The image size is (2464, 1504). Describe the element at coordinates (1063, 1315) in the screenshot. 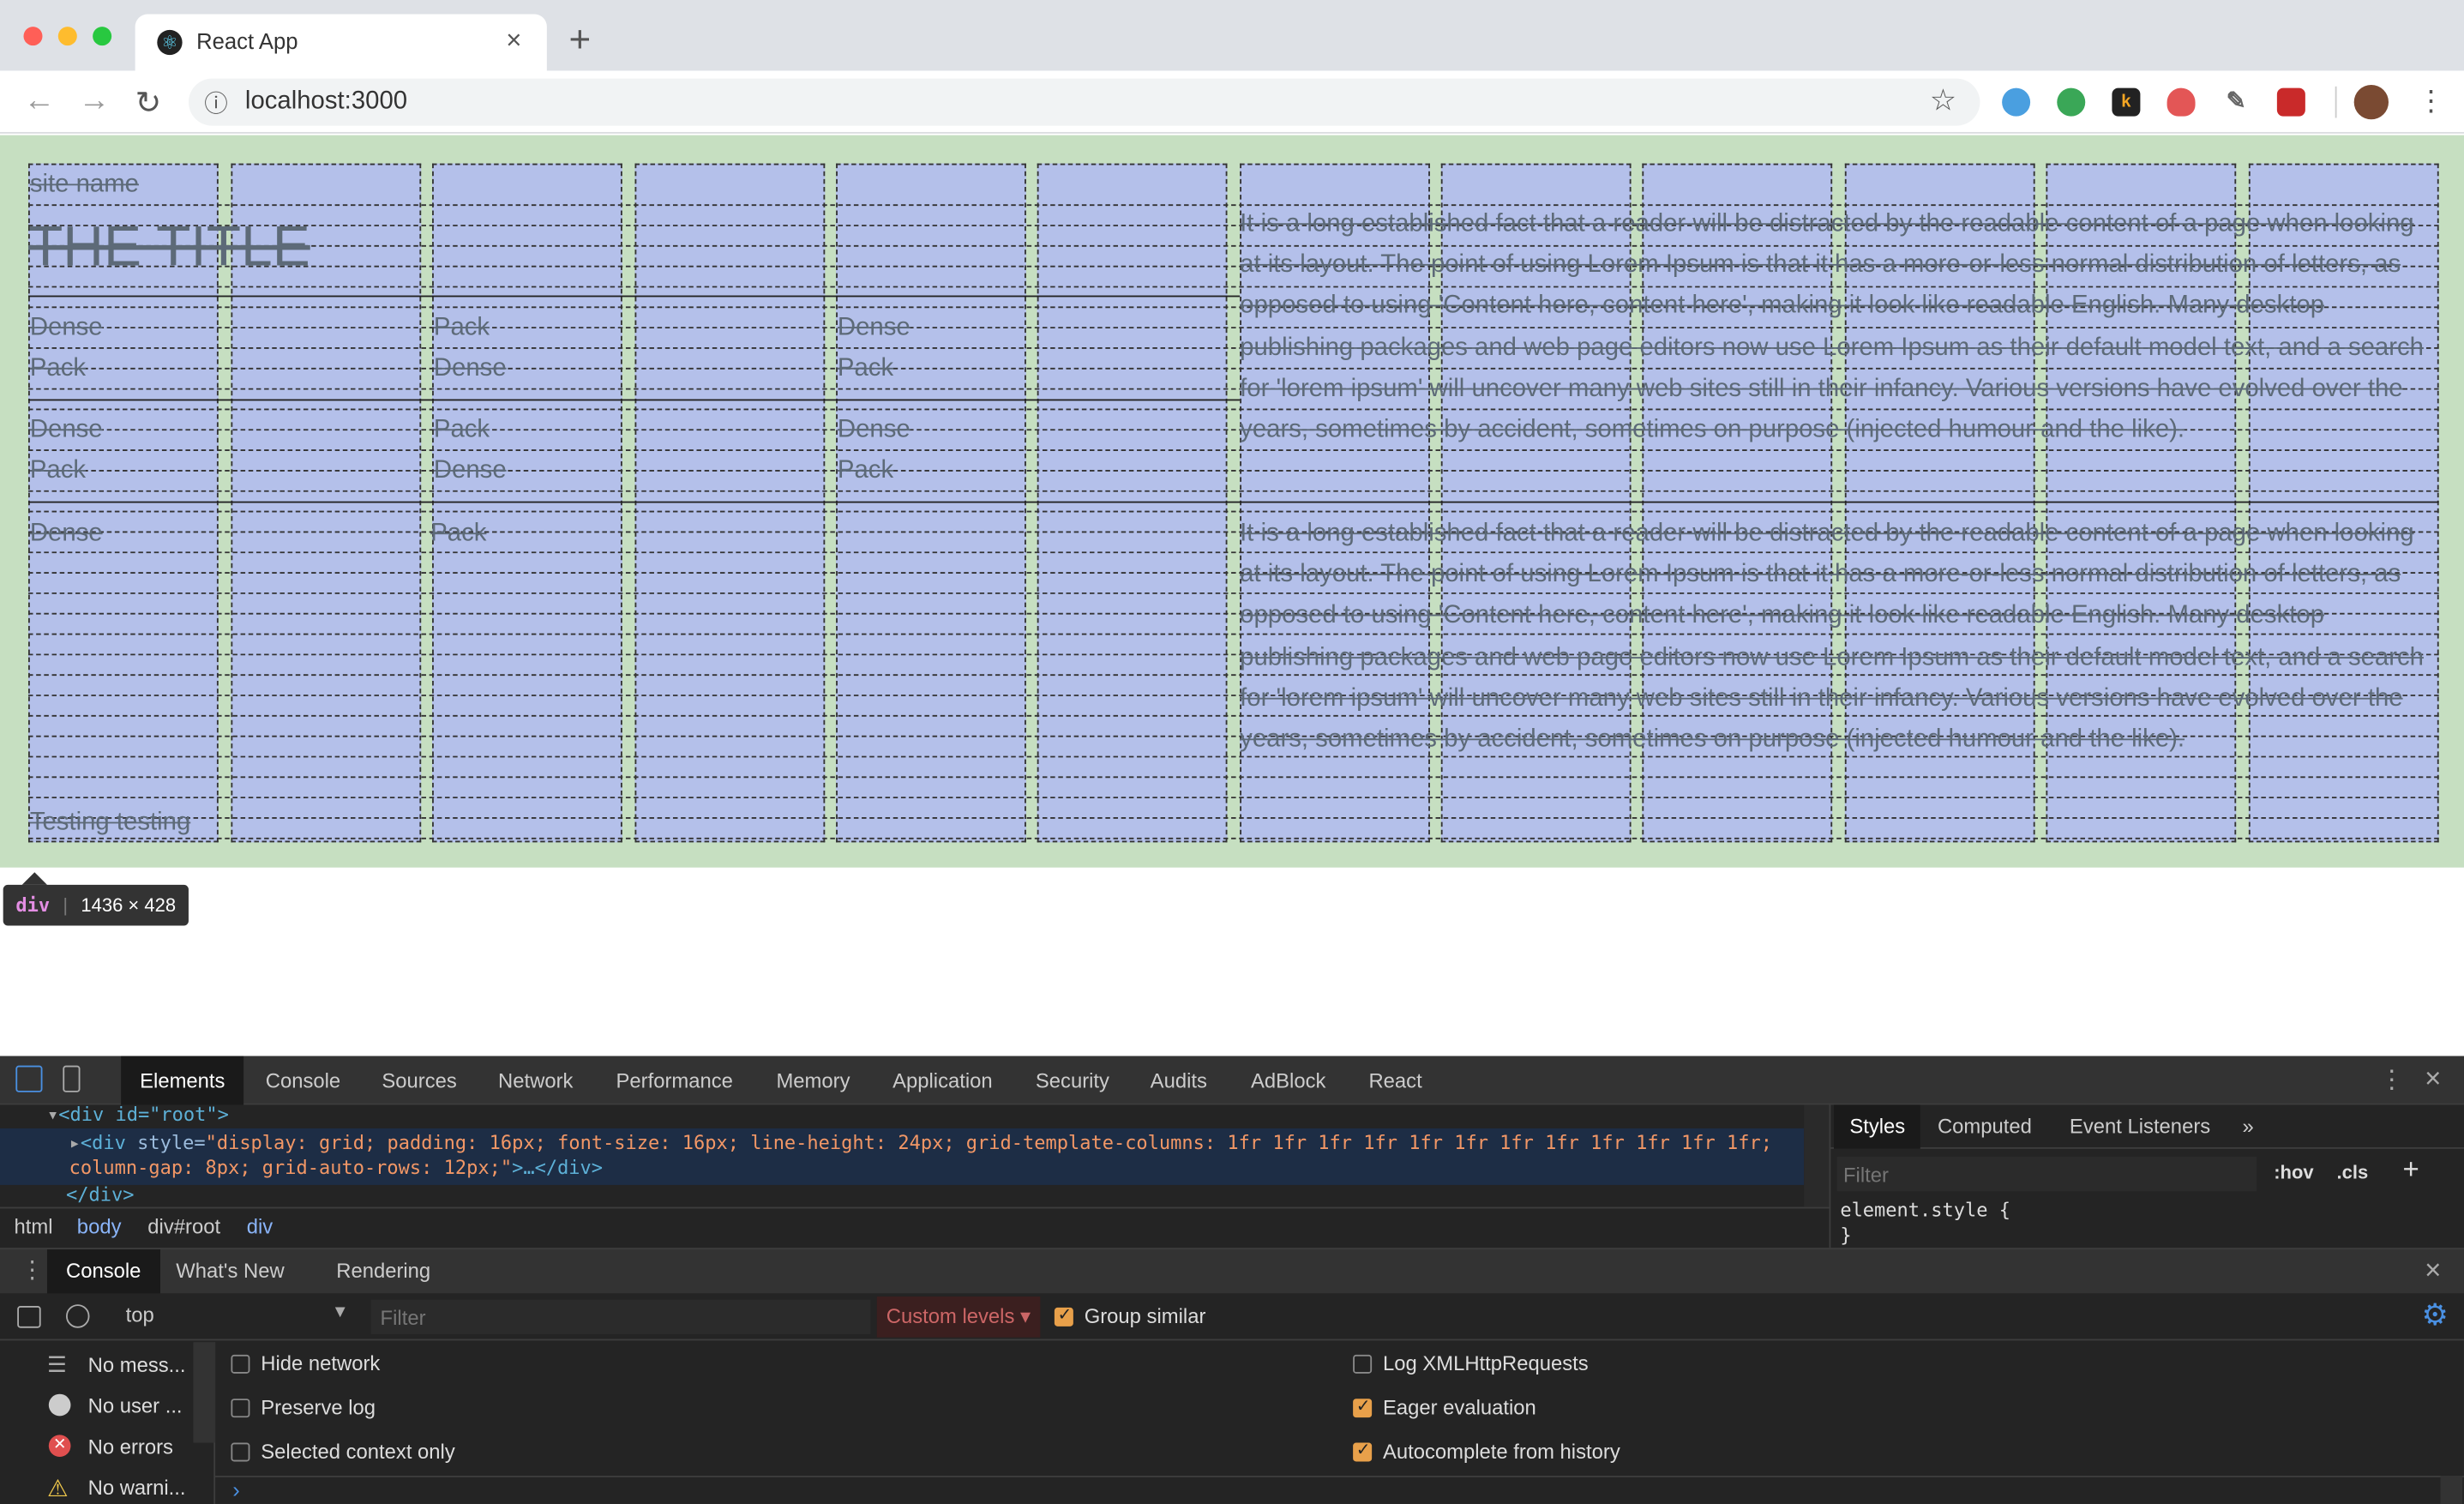

I see `group-similar-checkbox` at that location.